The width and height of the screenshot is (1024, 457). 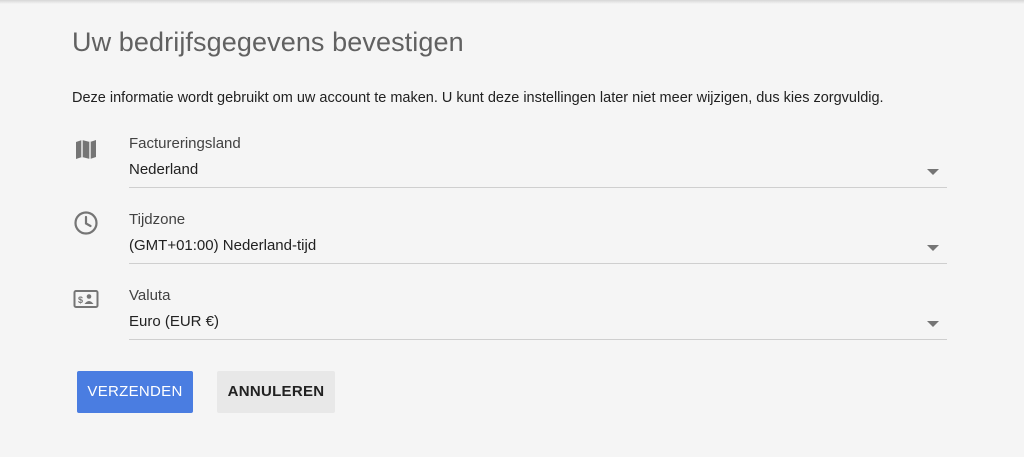 What do you see at coordinates (174, 321) in the screenshot?
I see `currency-value: Euro (EUR €)` at bounding box center [174, 321].